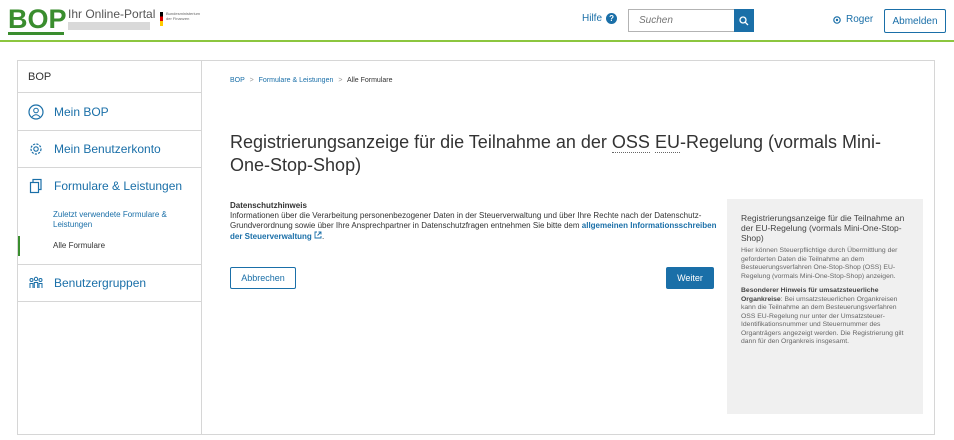 The image size is (954, 440). I want to click on privacy-end: ., so click(323, 236).